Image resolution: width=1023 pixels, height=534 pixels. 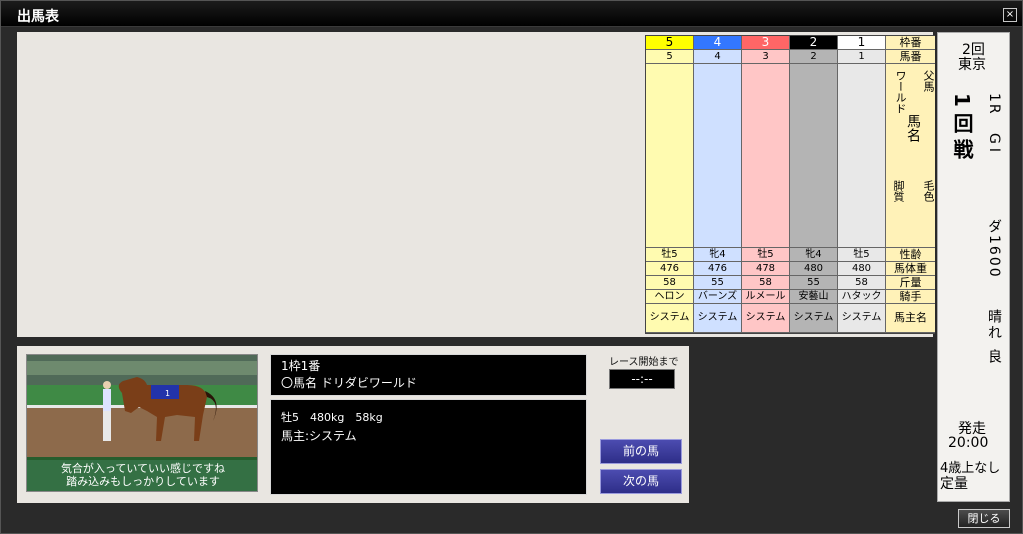 I want to click on paddock-scene: 1 気合が入っていていい感じですね 踏み込みもしっかりしています, so click(x=142, y=423).